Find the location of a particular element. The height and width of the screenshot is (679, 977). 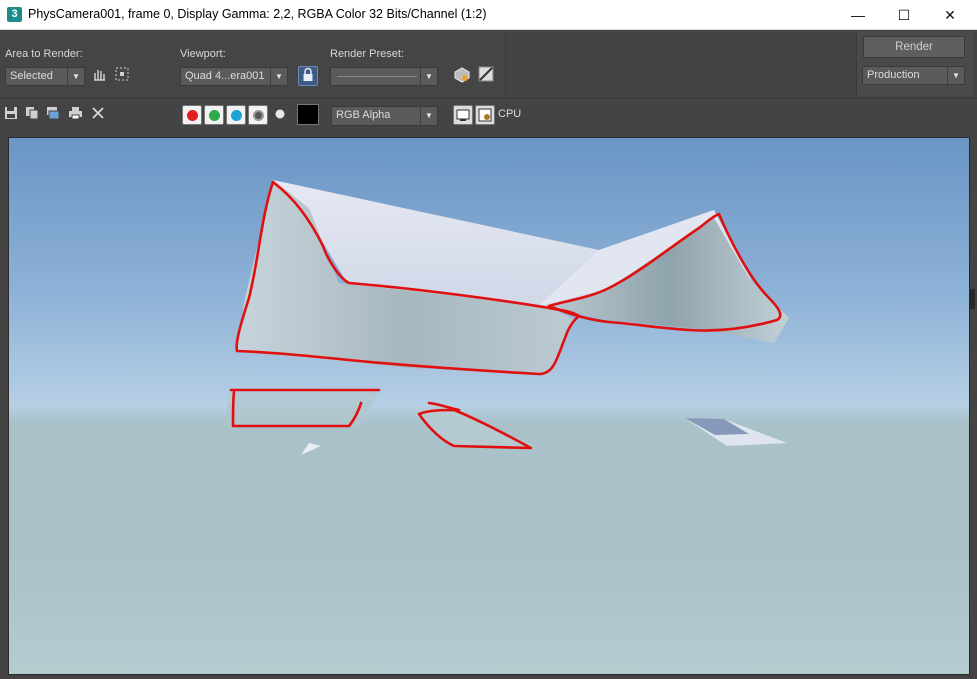

clone-icon is located at coordinates (53, 114).